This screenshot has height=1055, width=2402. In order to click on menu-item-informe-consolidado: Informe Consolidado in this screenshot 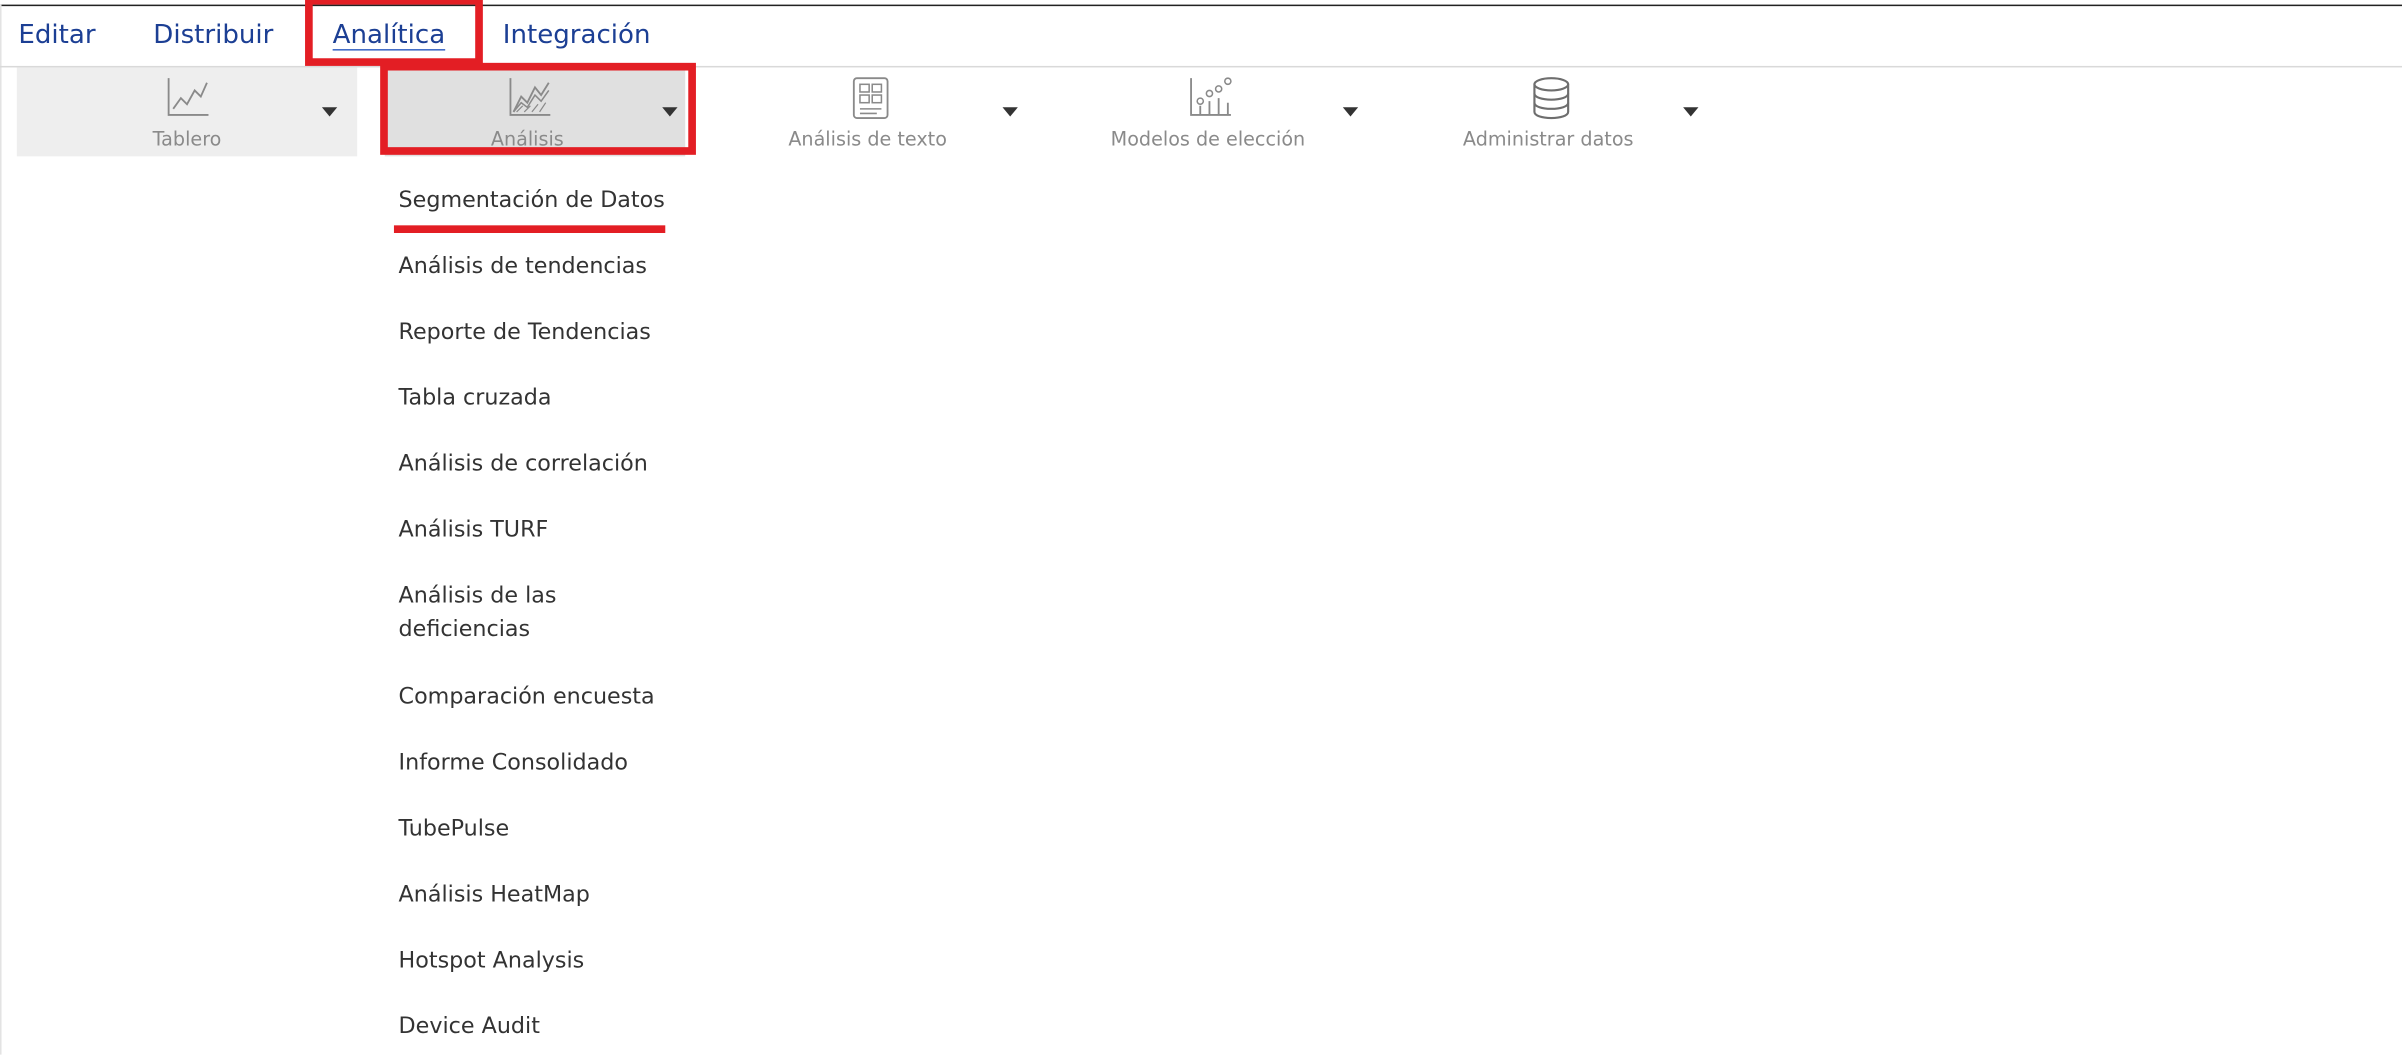, I will do `click(544, 764)`.